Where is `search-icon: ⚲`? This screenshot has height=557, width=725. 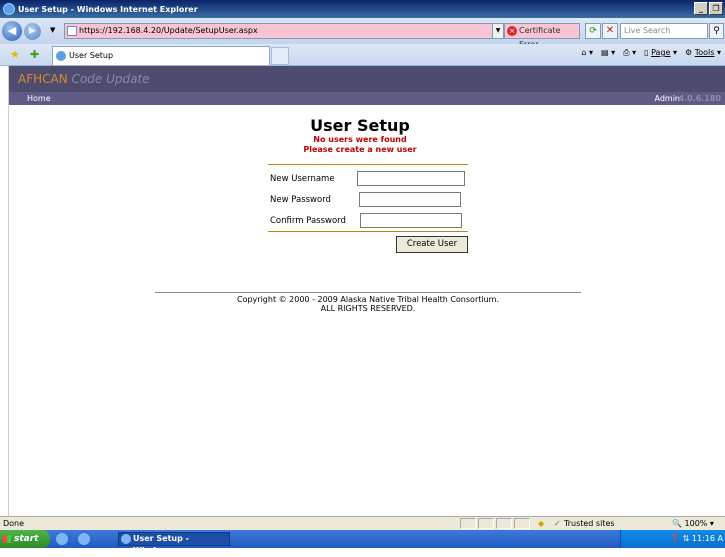 search-icon: ⚲ is located at coordinates (716, 31).